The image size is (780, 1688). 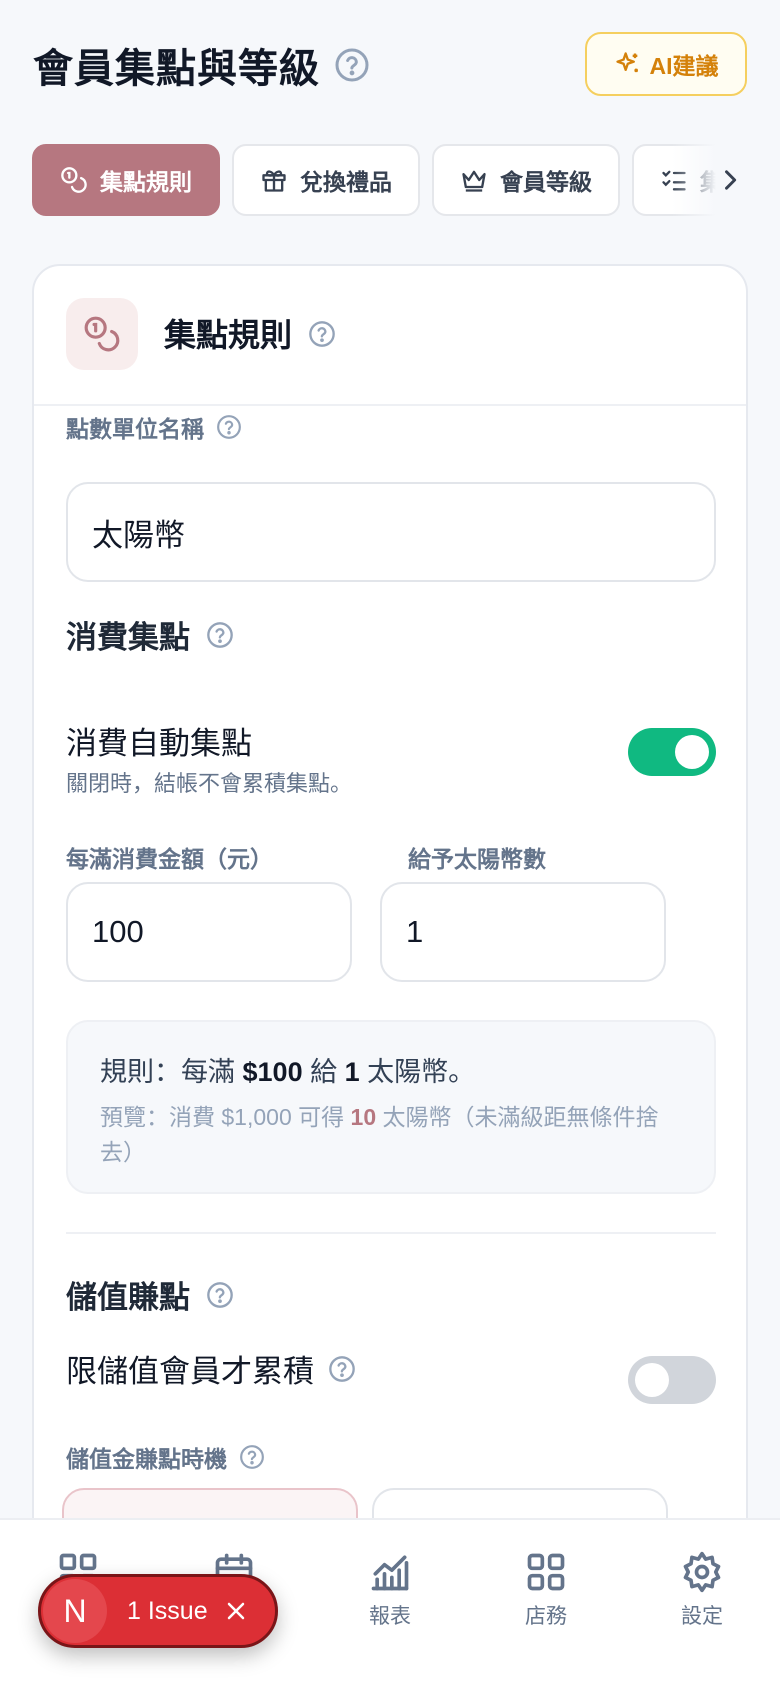 I want to click on issue-logo: N, so click(x=75, y=1611).